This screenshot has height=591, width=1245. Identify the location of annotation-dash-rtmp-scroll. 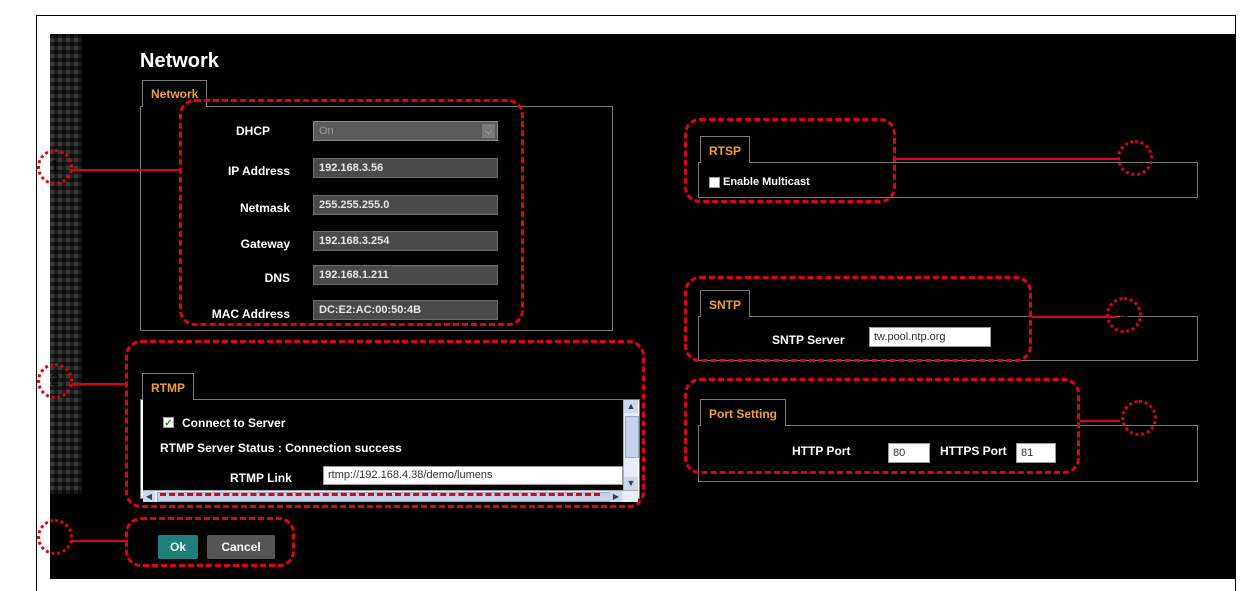
(380, 494).